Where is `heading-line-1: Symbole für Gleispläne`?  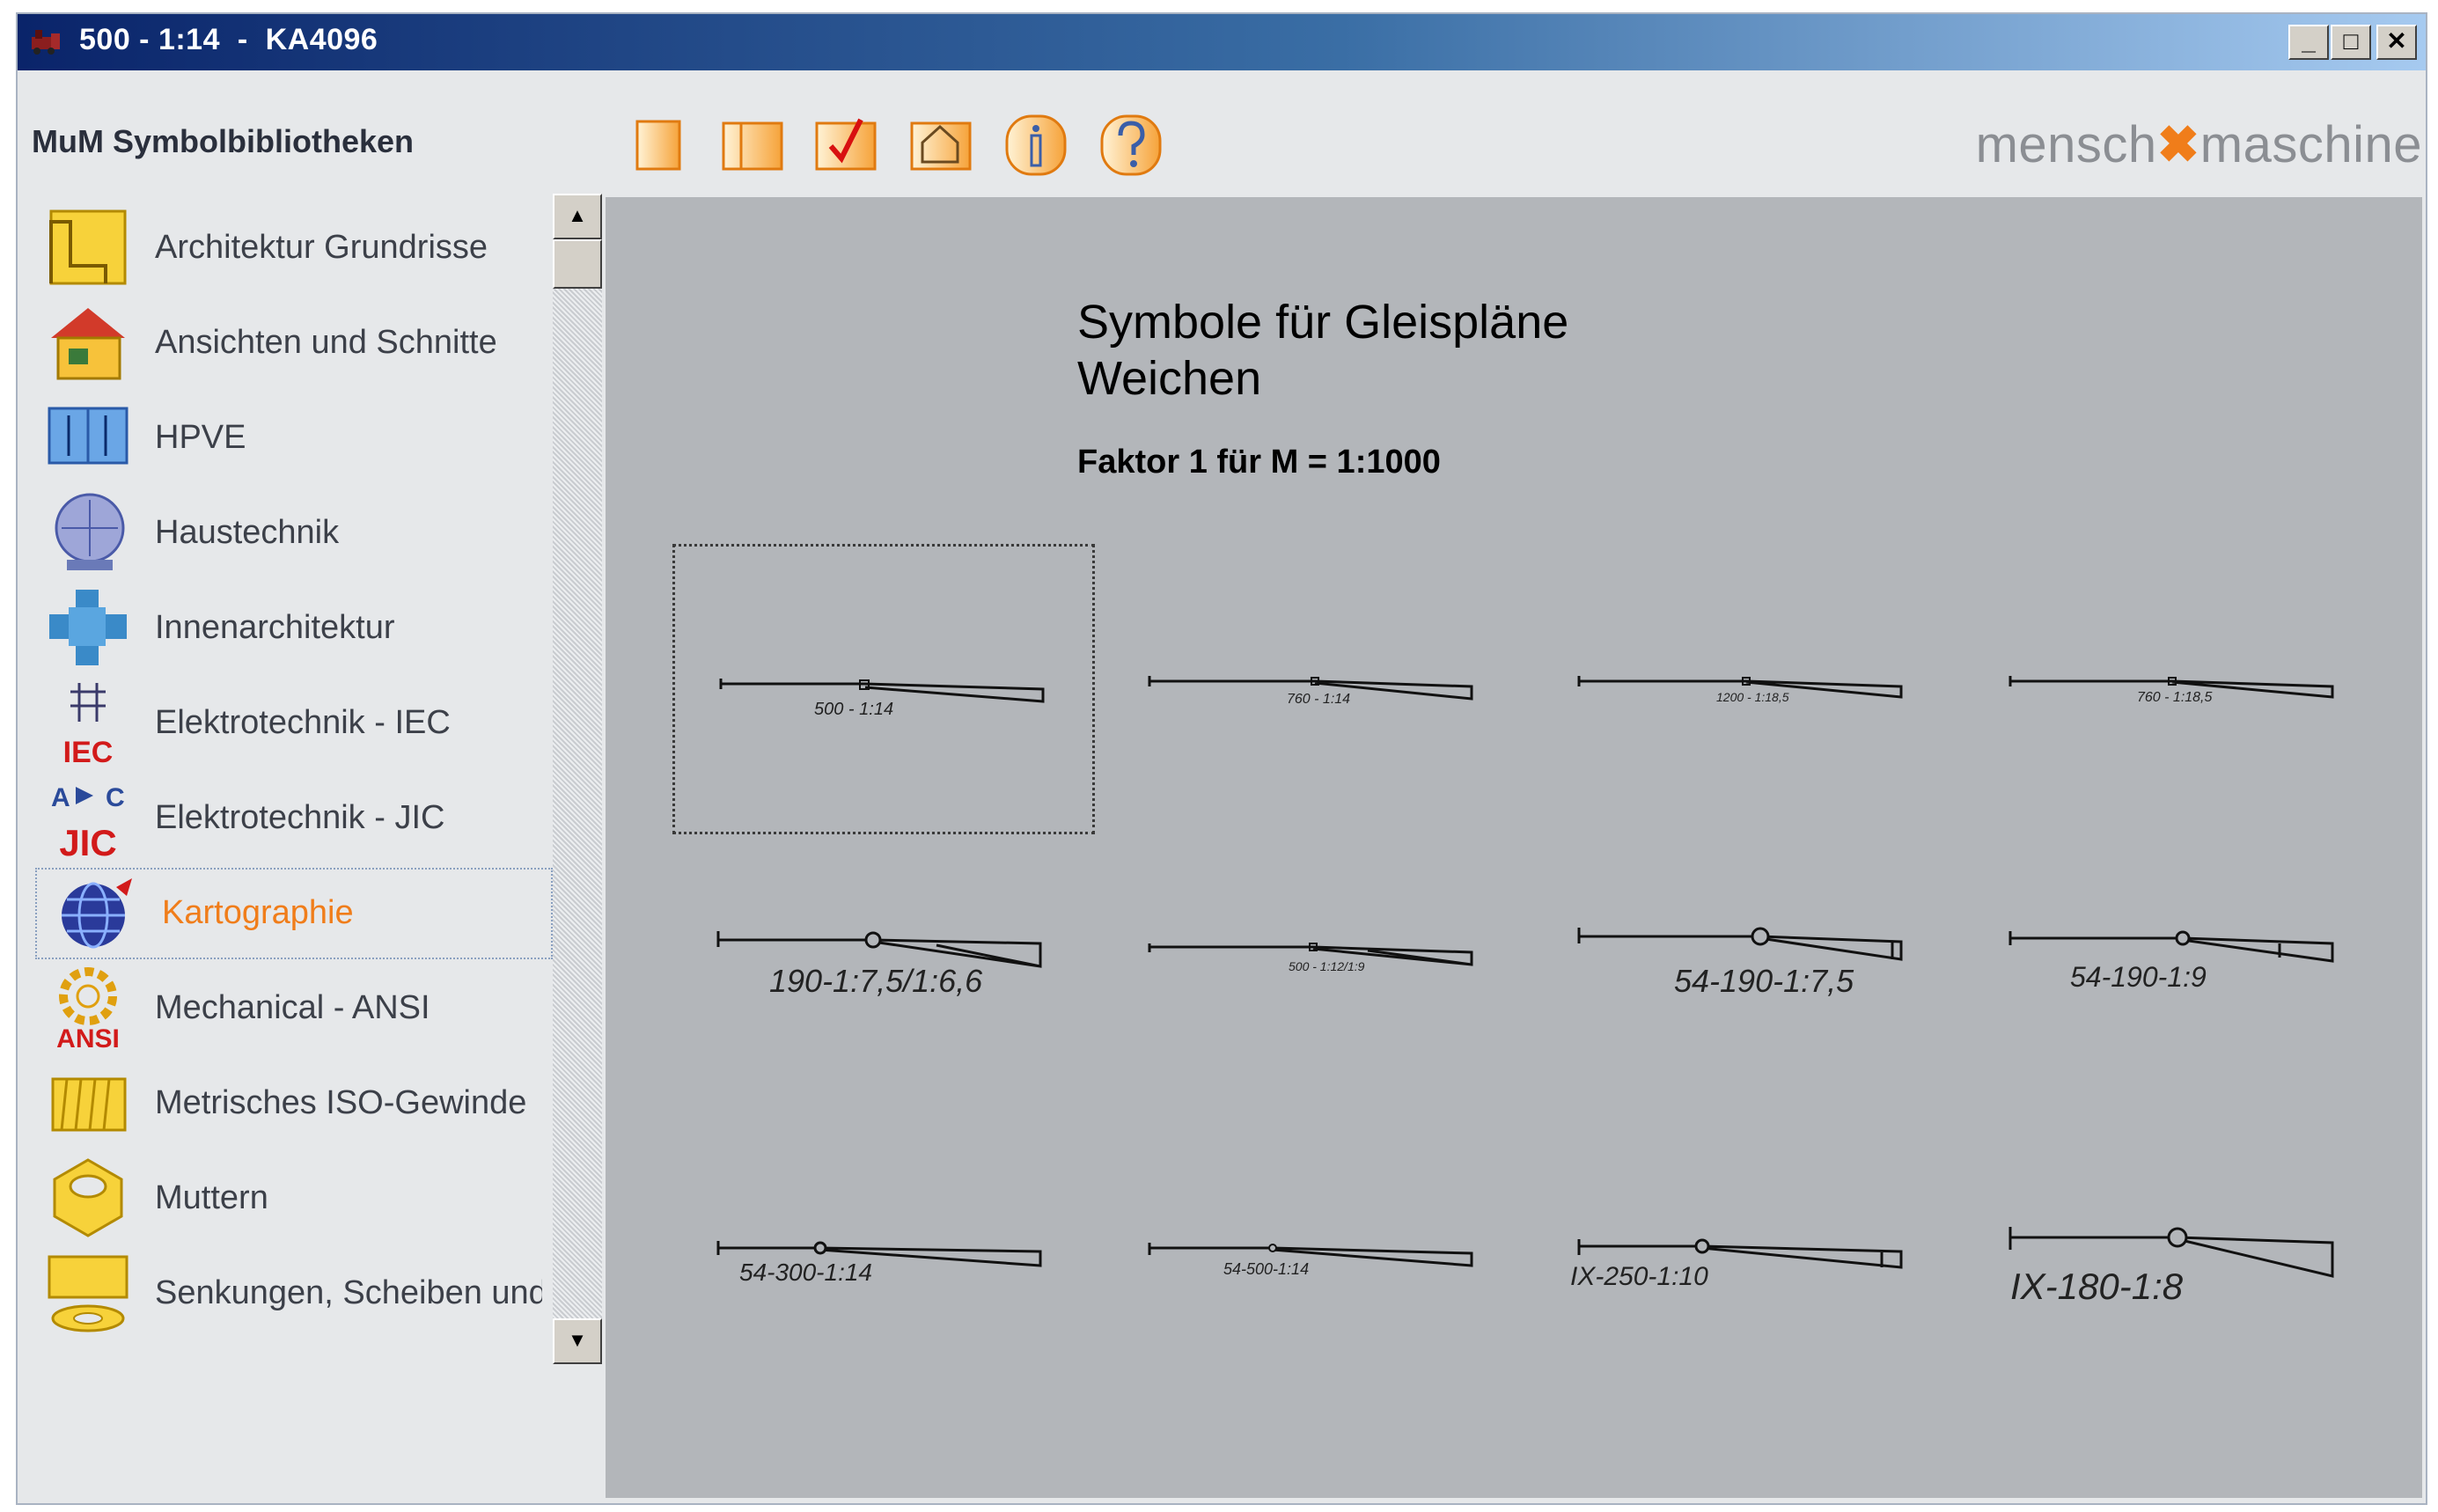 heading-line-1: Symbole für Gleispläne is located at coordinates (1323, 322).